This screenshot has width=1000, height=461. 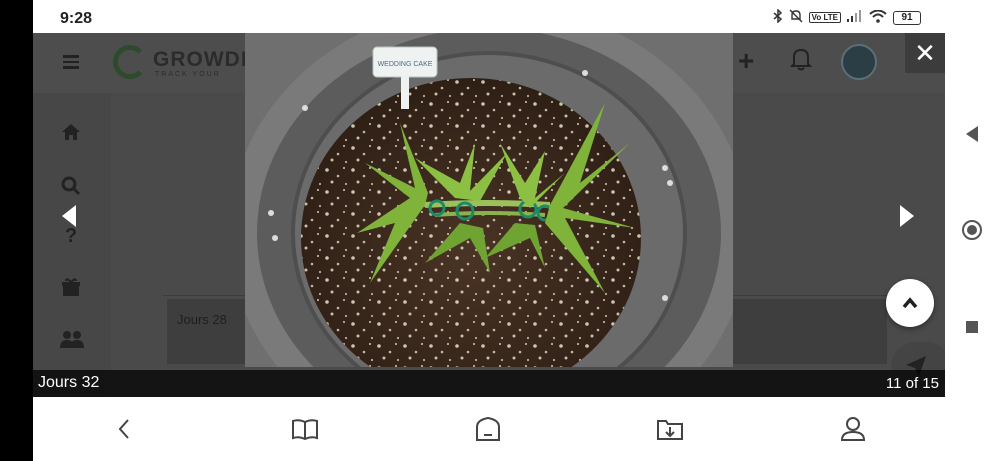 I want to click on triangle-left-icon, so click(x=69, y=219).